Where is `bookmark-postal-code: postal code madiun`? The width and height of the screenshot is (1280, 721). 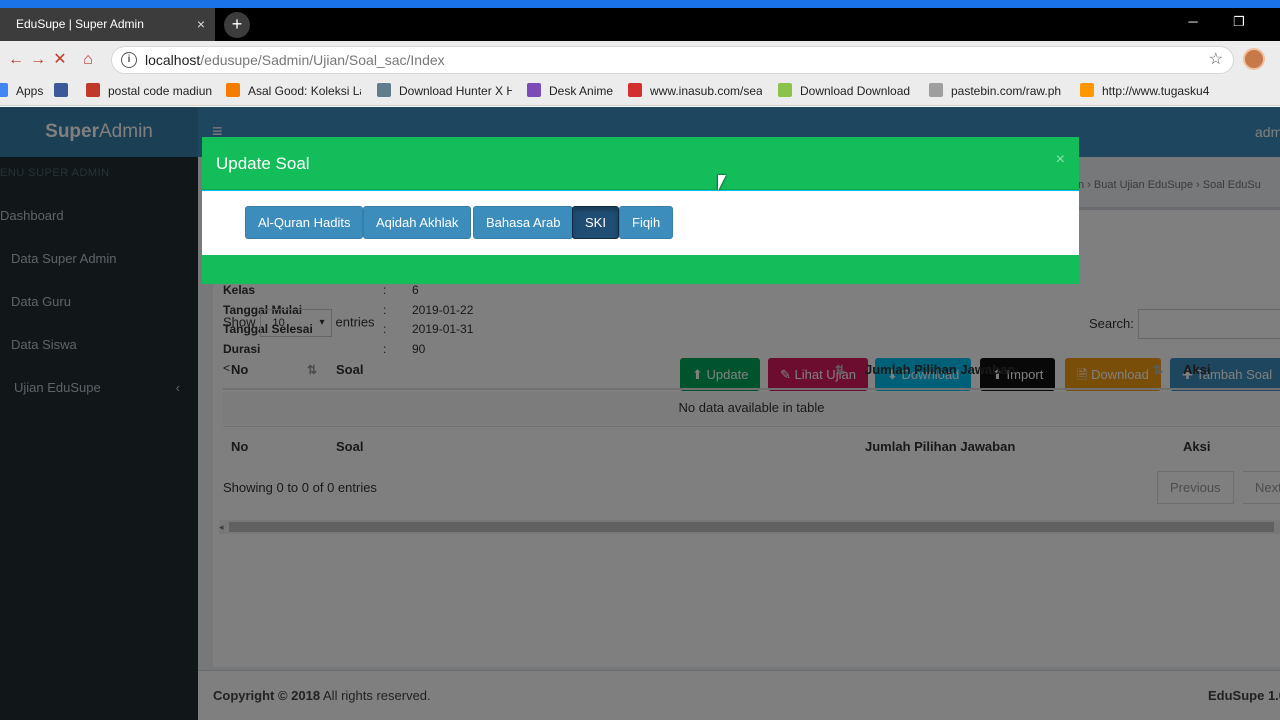
bookmark-postal-code: postal code madiun is located at coordinates (150, 91).